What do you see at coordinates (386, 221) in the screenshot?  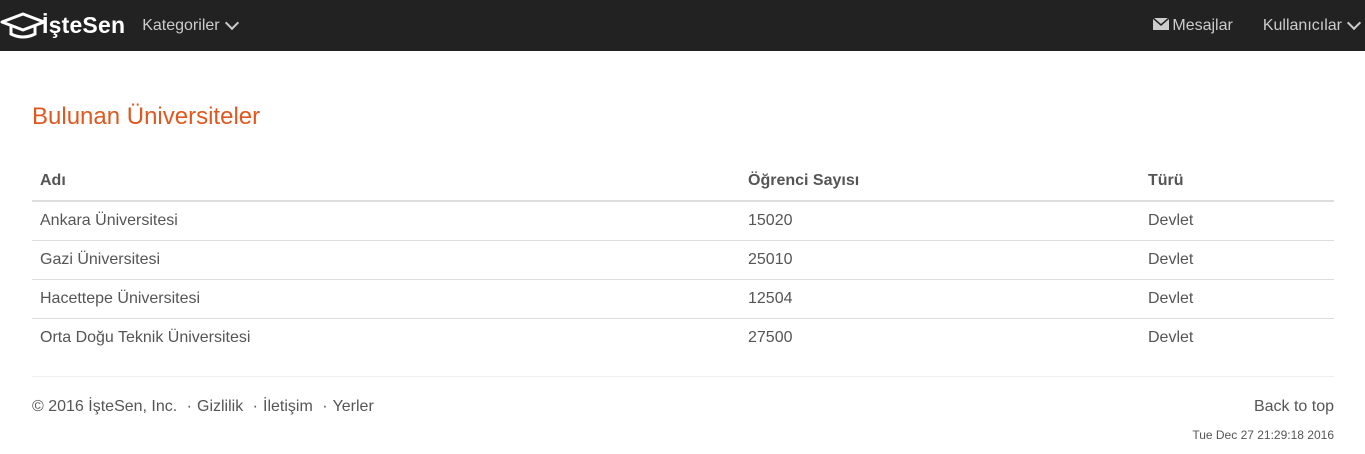 I see `cell-name: Ankara Üniversitesi` at bounding box center [386, 221].